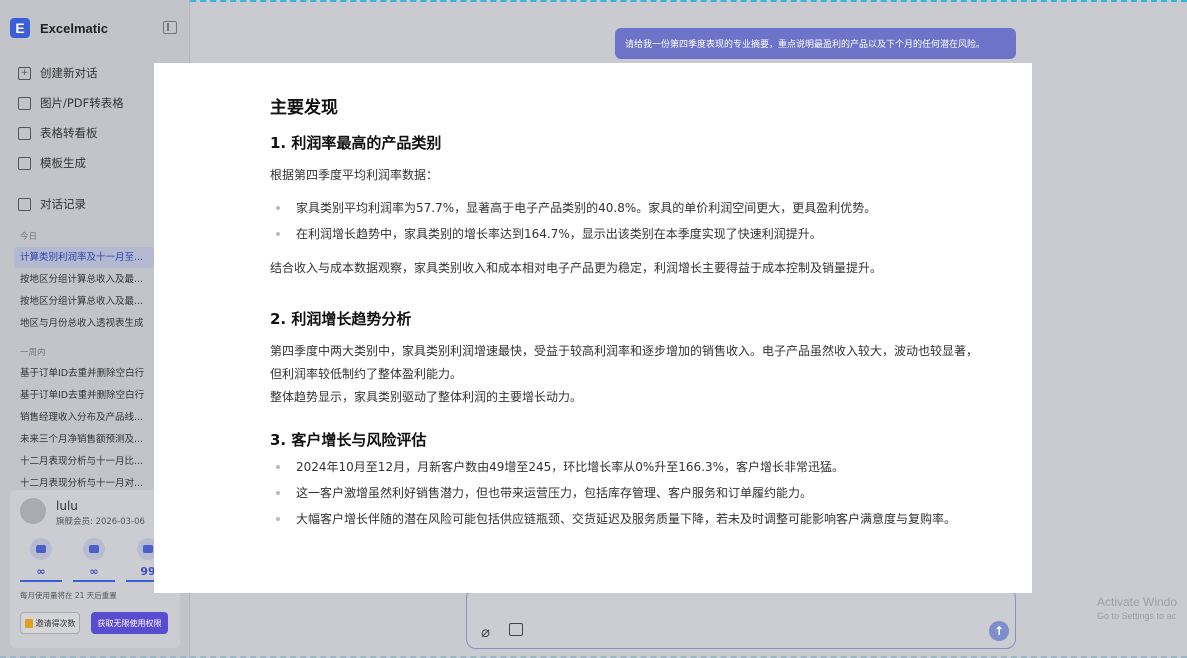  I want to click on activate-windows-watermark: Activate Windo Go to Settings to ac, so click(1137, 608).